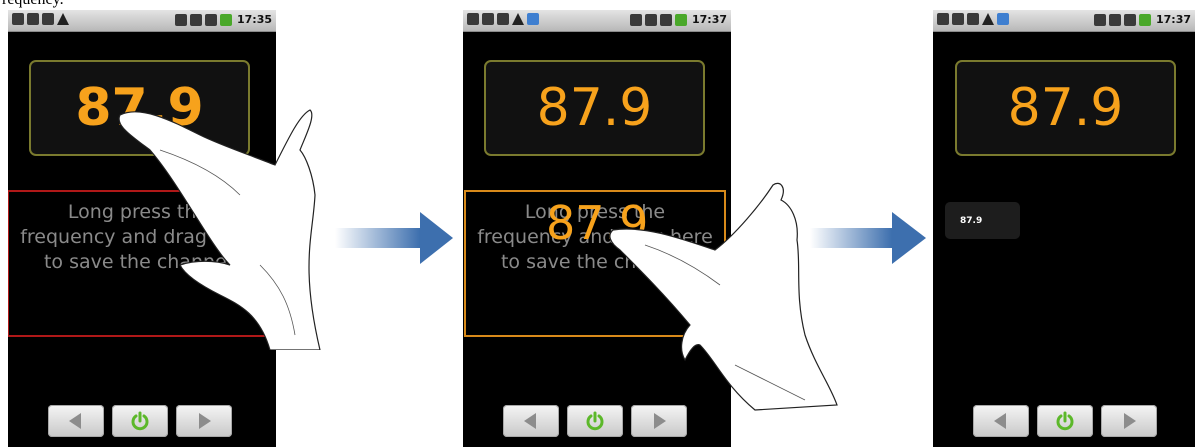 Image resolution: width=1195 pixels, height=447 pixels. Describe the element at coordinates (982, 220) in the screenshot. I see `saved-channel-button: 87.9` at that location.